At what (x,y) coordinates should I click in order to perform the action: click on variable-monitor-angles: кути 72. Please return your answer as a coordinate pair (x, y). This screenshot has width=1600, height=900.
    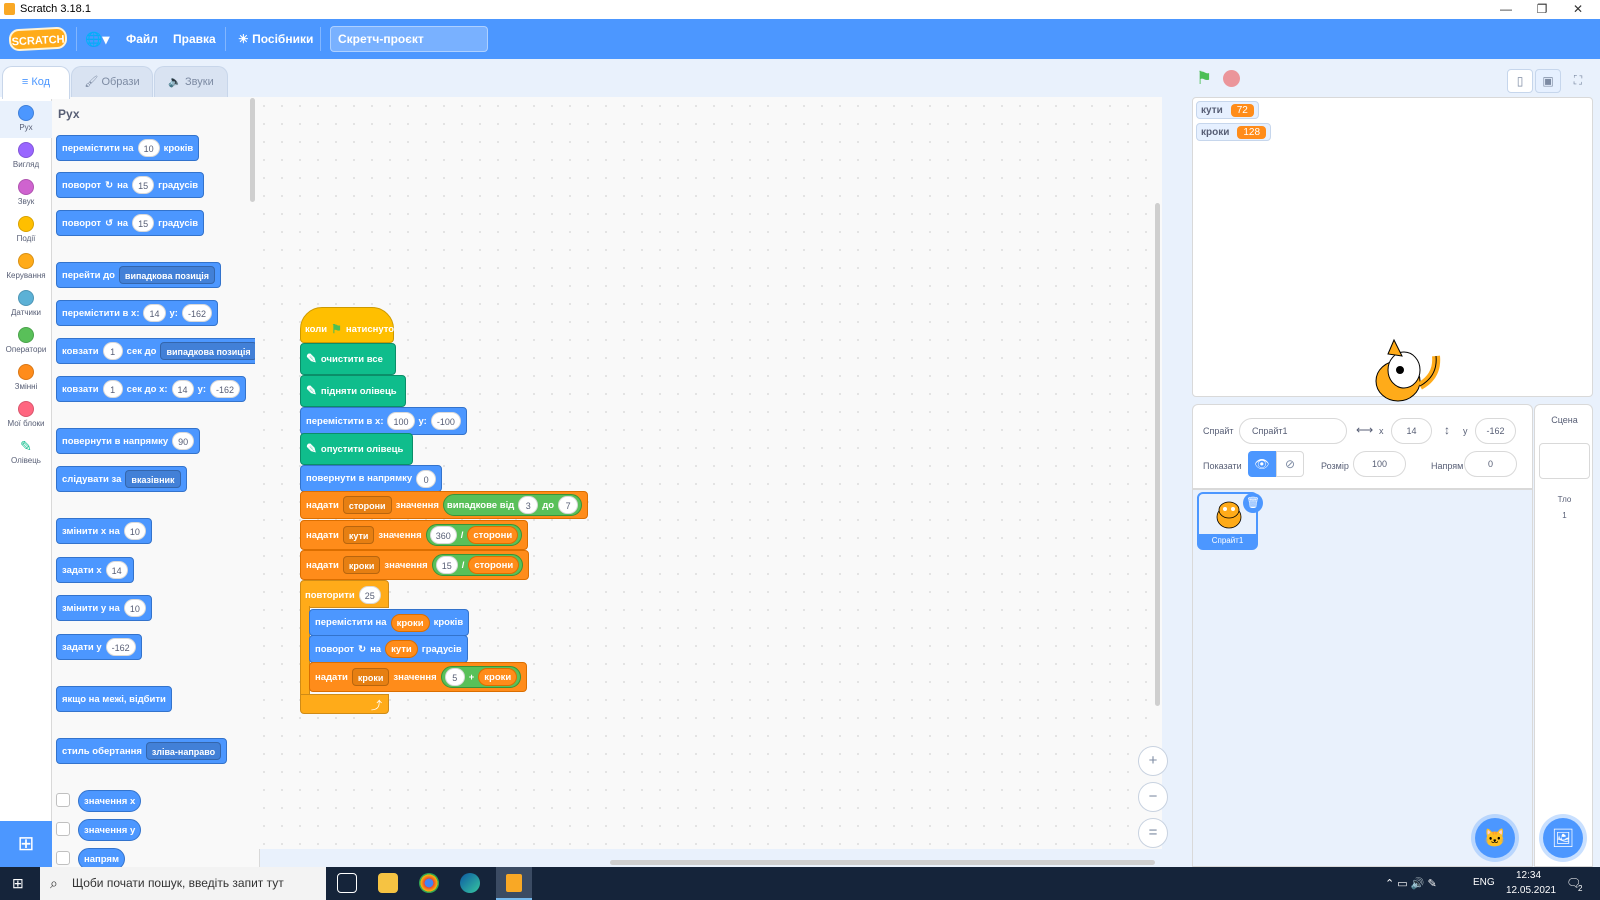
    Looking at the image, I should click on (1227, 110).